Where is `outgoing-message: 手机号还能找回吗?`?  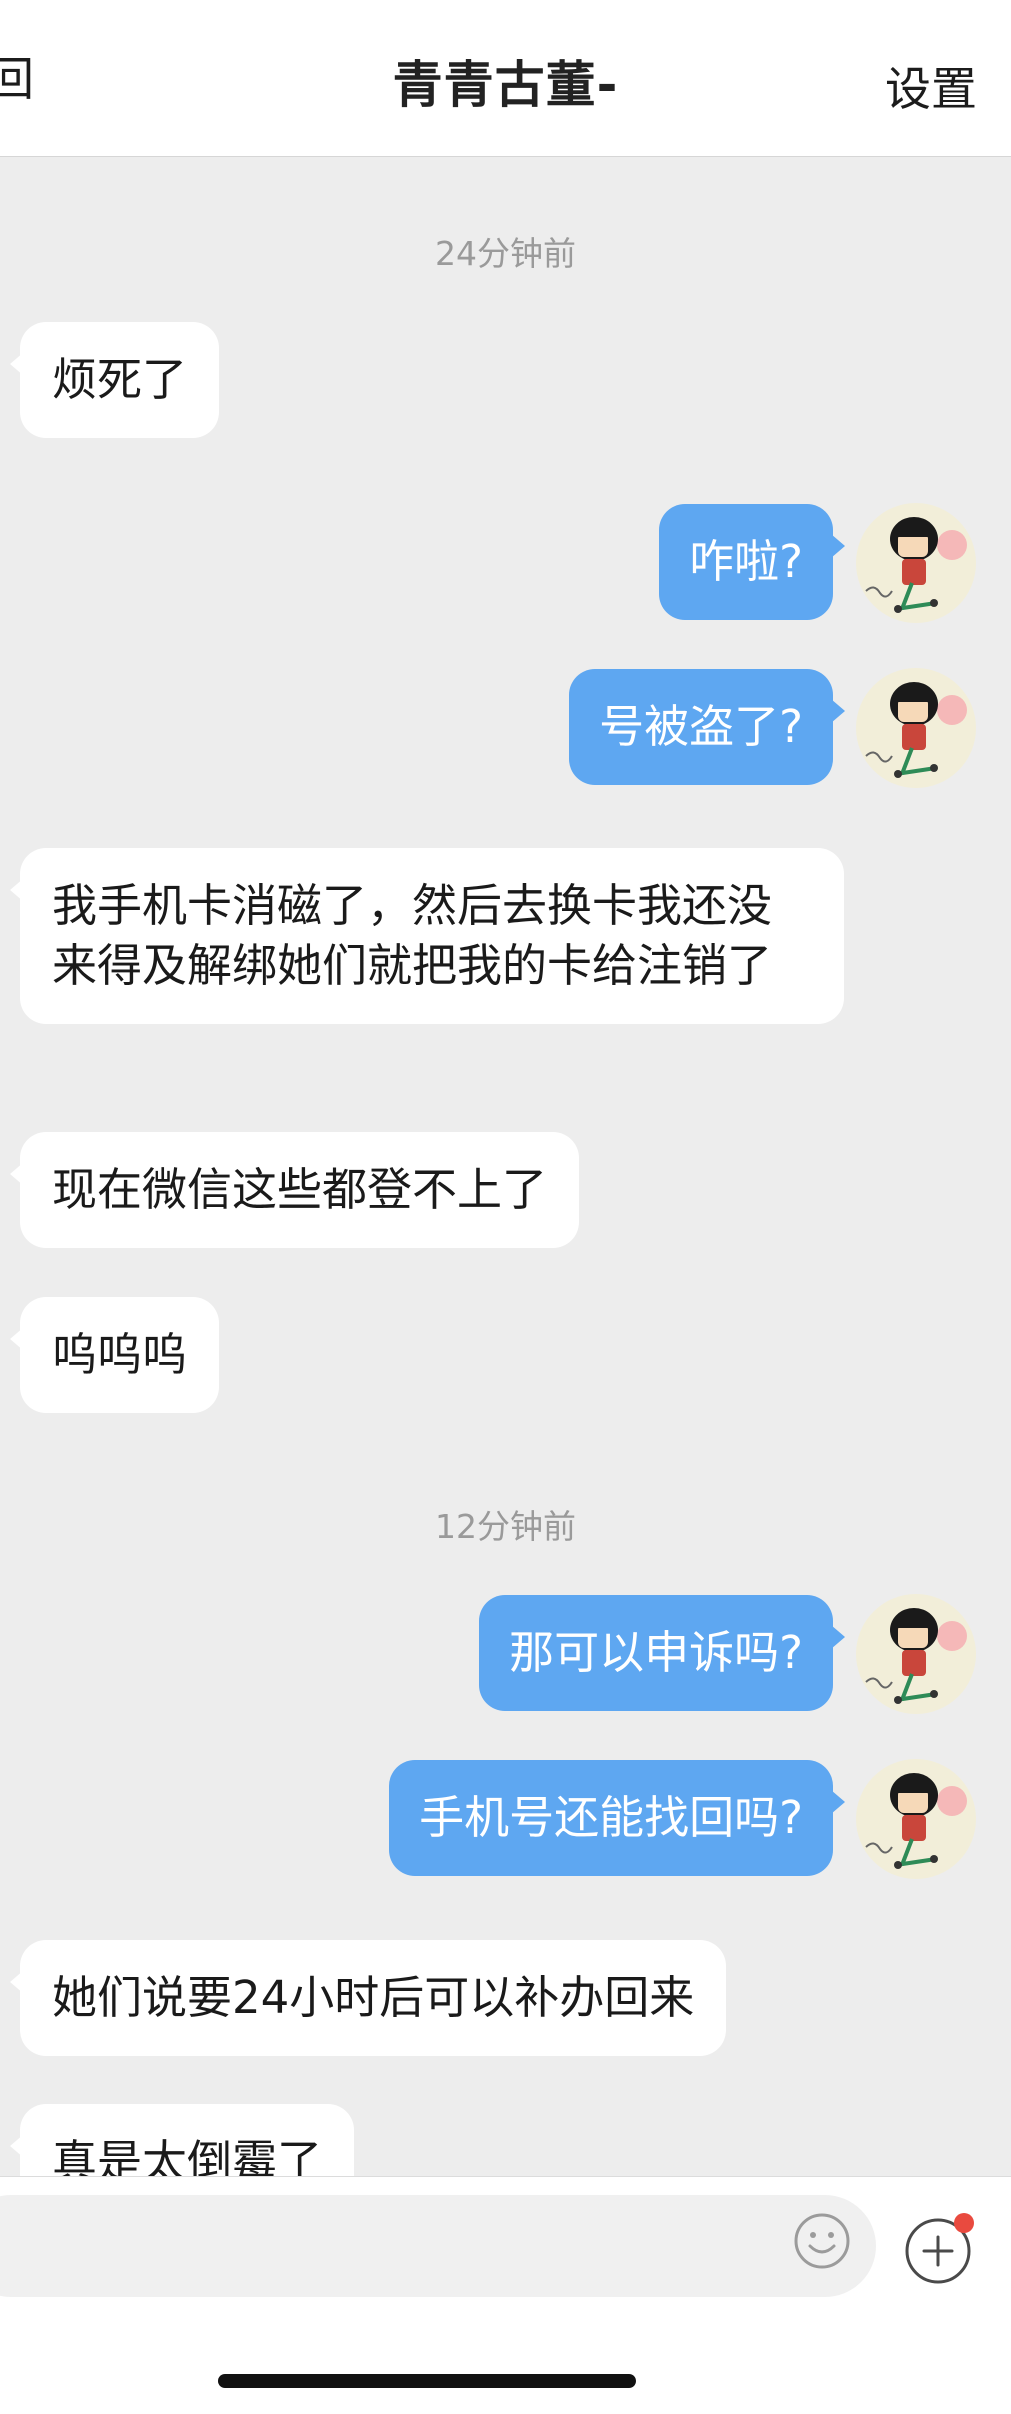 outgoing-message: 手机号还能找回吗? is located at coordinates (617, 1818).